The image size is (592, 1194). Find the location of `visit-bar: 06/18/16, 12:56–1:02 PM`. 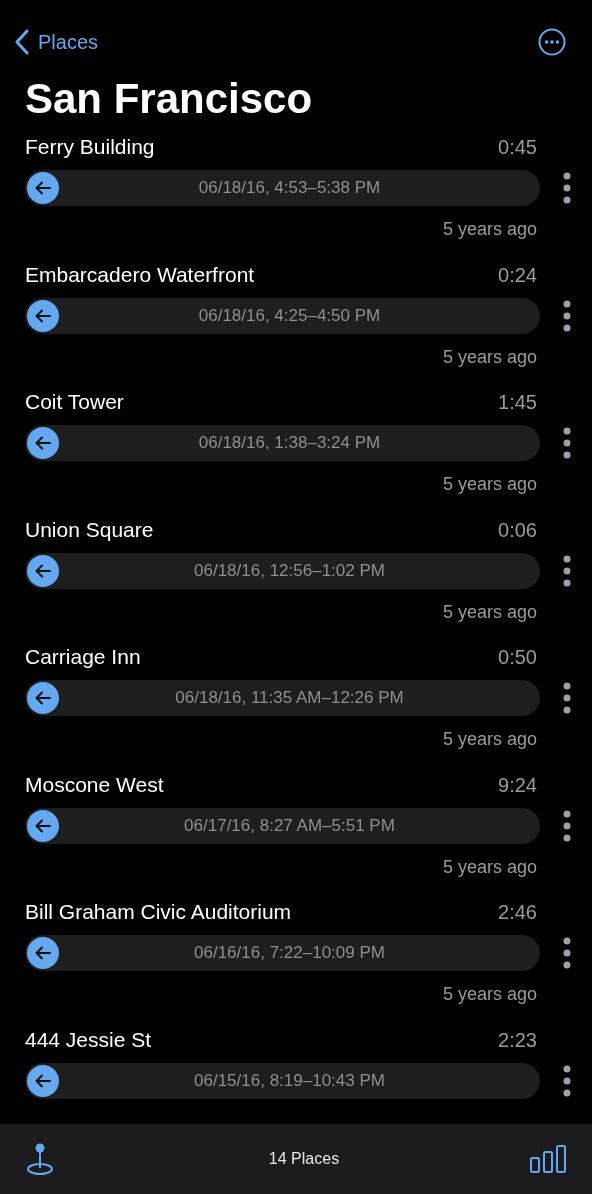

visit-bar: 06/18/16, 12:56–1:02 PM is located at coordinates (282, 570).